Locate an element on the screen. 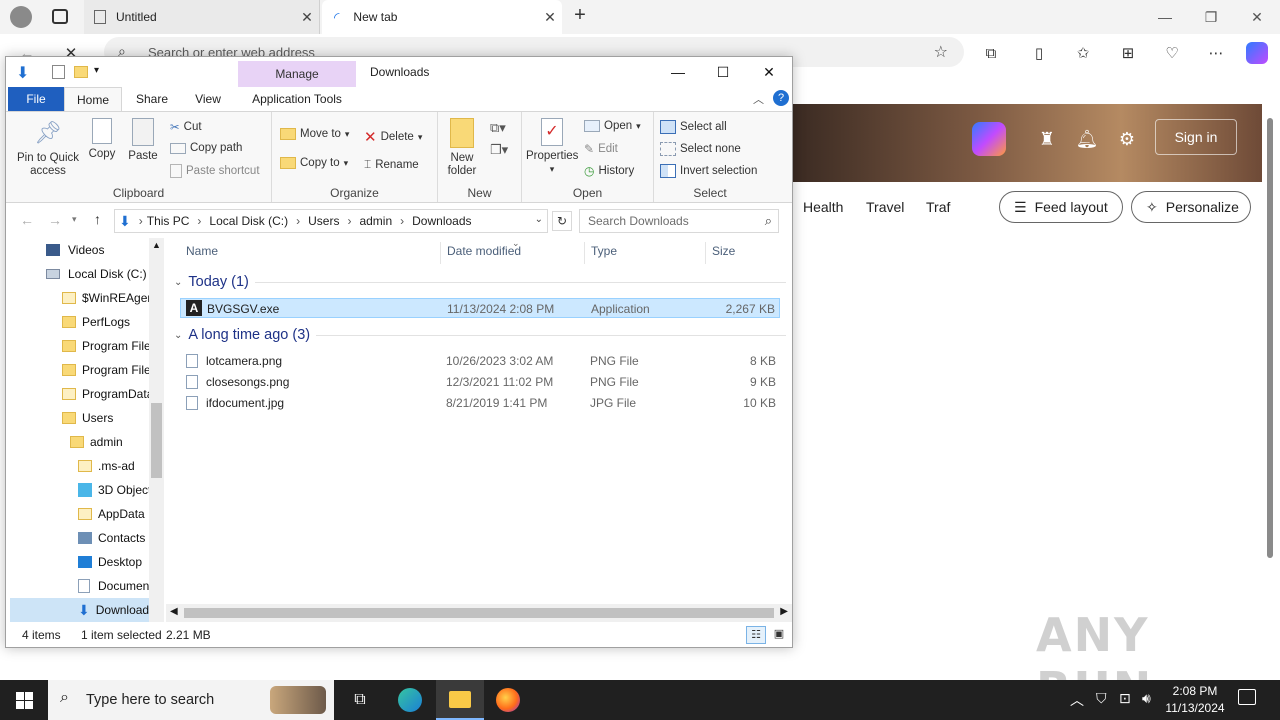  page-scrollbar-thumb is located at coordinates (1270, 338).